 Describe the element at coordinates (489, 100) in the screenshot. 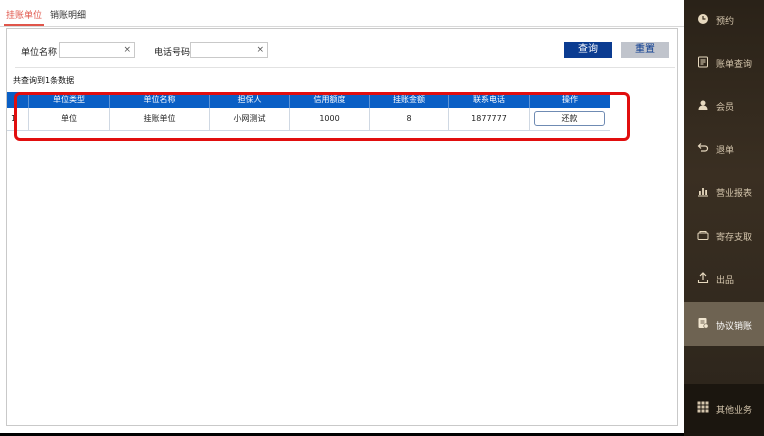

I see `header-cell: 联系电话` at that location.